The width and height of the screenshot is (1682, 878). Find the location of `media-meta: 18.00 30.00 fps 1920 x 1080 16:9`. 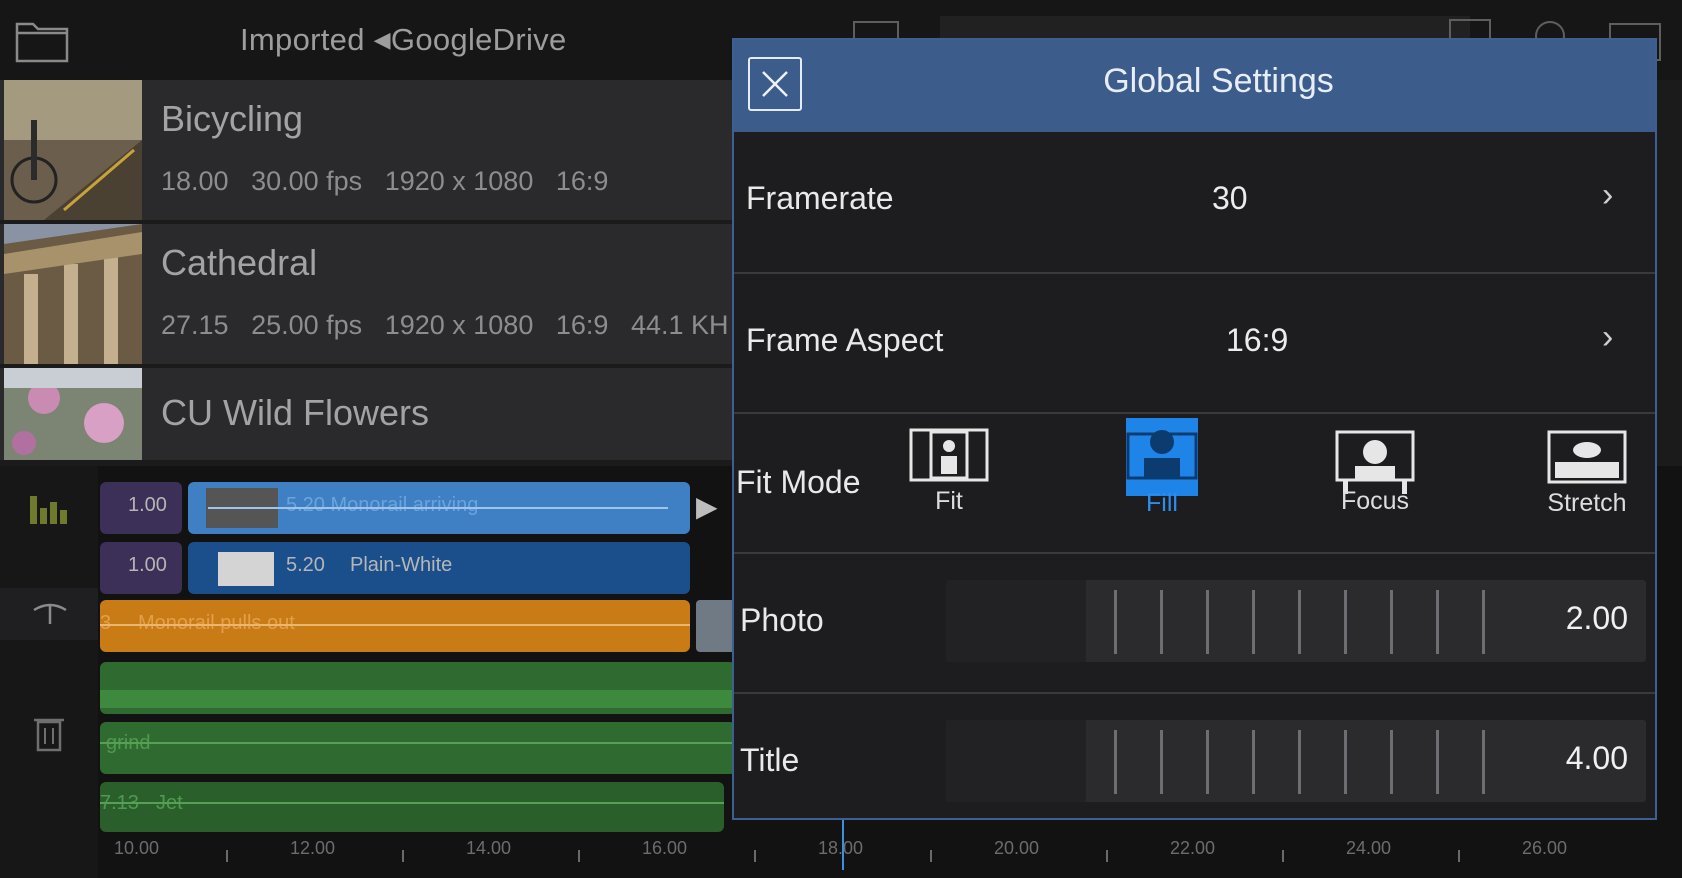

media-meta: 18.00 30.00 fps 1920 x 1080 16:9 is located at coordinates (385, 181).